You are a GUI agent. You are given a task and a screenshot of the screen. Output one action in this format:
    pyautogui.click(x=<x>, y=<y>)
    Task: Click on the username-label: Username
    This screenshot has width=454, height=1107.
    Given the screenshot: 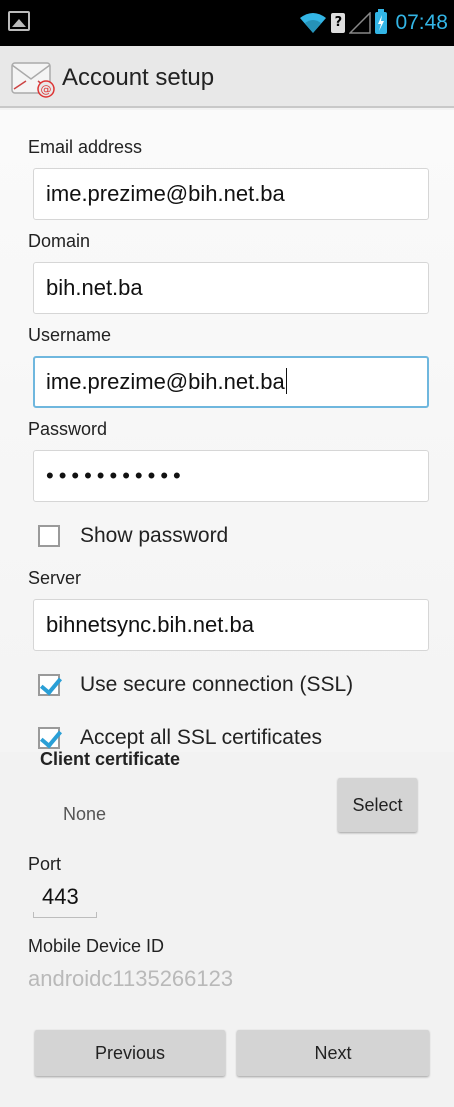 What is the action you would take?
    pyautogui.click(x=70, y=335)
    